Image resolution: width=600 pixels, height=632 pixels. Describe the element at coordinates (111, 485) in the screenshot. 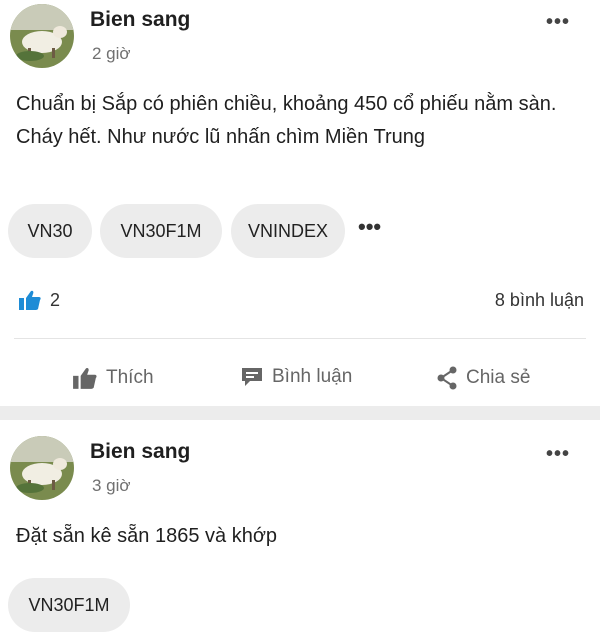

I see `post-time: 3 giờ` at that location.